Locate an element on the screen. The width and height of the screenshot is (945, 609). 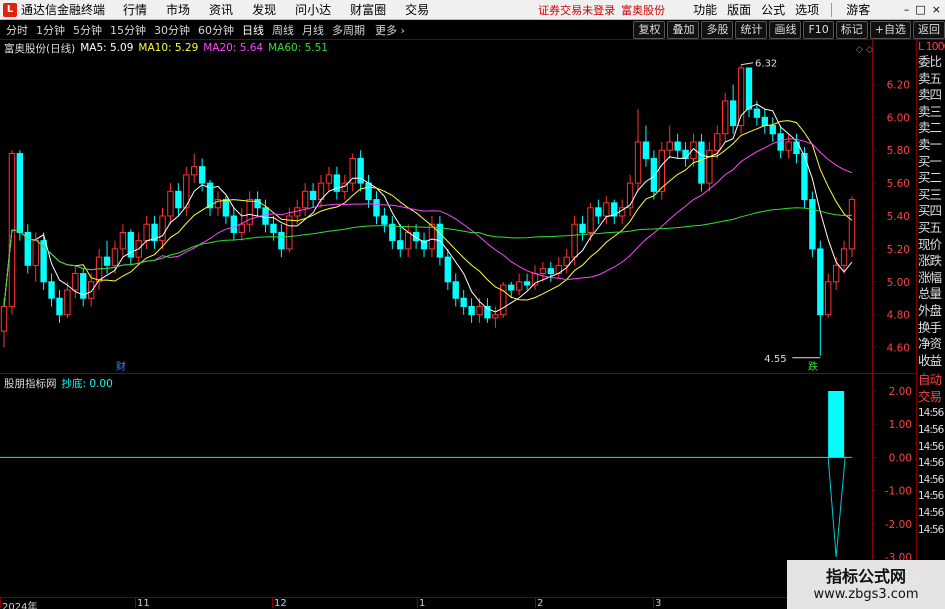
indicator-tick-label: -1.00 is located at coordinates (898, 492).